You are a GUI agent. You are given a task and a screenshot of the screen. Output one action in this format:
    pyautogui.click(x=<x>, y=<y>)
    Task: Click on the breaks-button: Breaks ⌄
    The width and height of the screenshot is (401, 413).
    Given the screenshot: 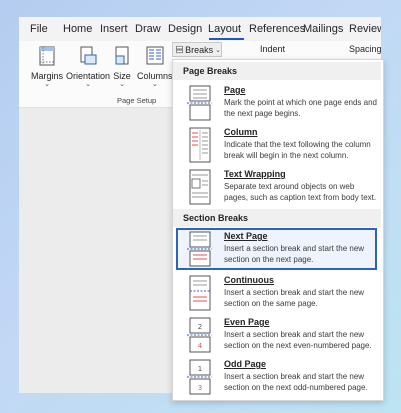 What is the action you would take?
    pyautogui.click(x=197, y=49)
    